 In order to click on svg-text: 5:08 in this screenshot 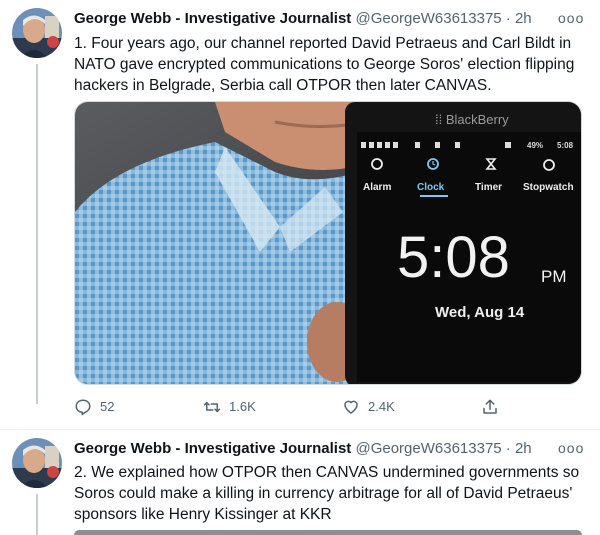, I will do `click(565, 145)`.